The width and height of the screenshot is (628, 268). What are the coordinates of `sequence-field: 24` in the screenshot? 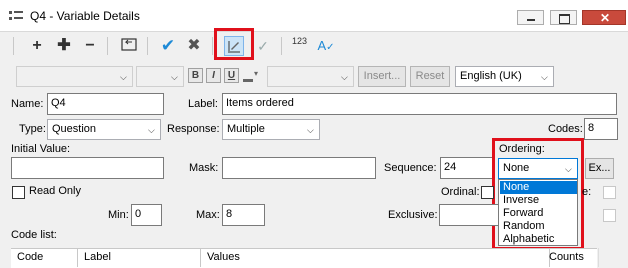 It's located at (467, 168).